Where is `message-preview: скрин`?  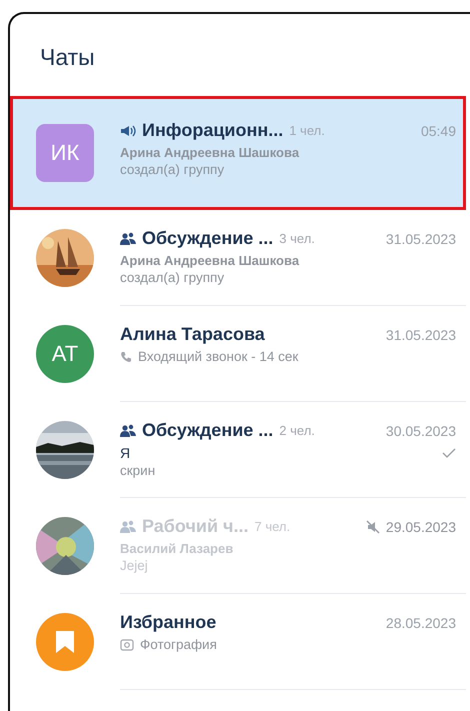
message-preview: скрин is located at coordinates (138, 470).